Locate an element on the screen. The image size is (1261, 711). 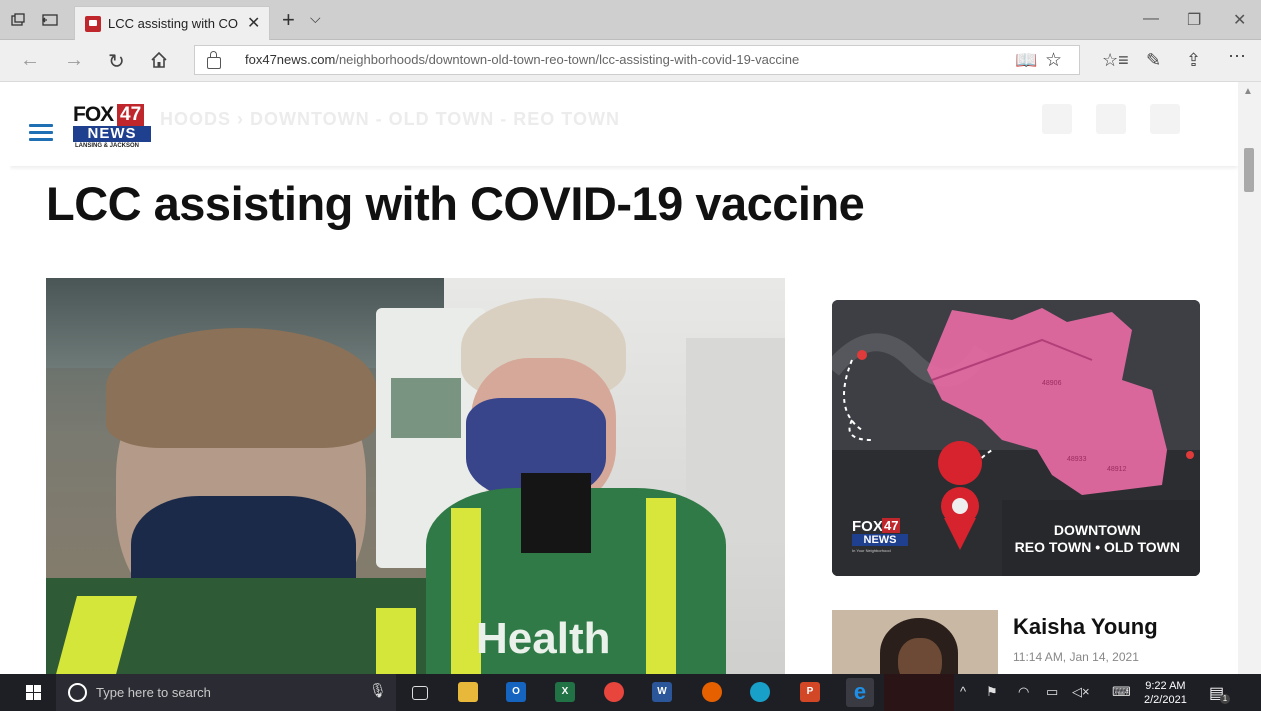
windows-start-icon is located at coordinates (34, 693).